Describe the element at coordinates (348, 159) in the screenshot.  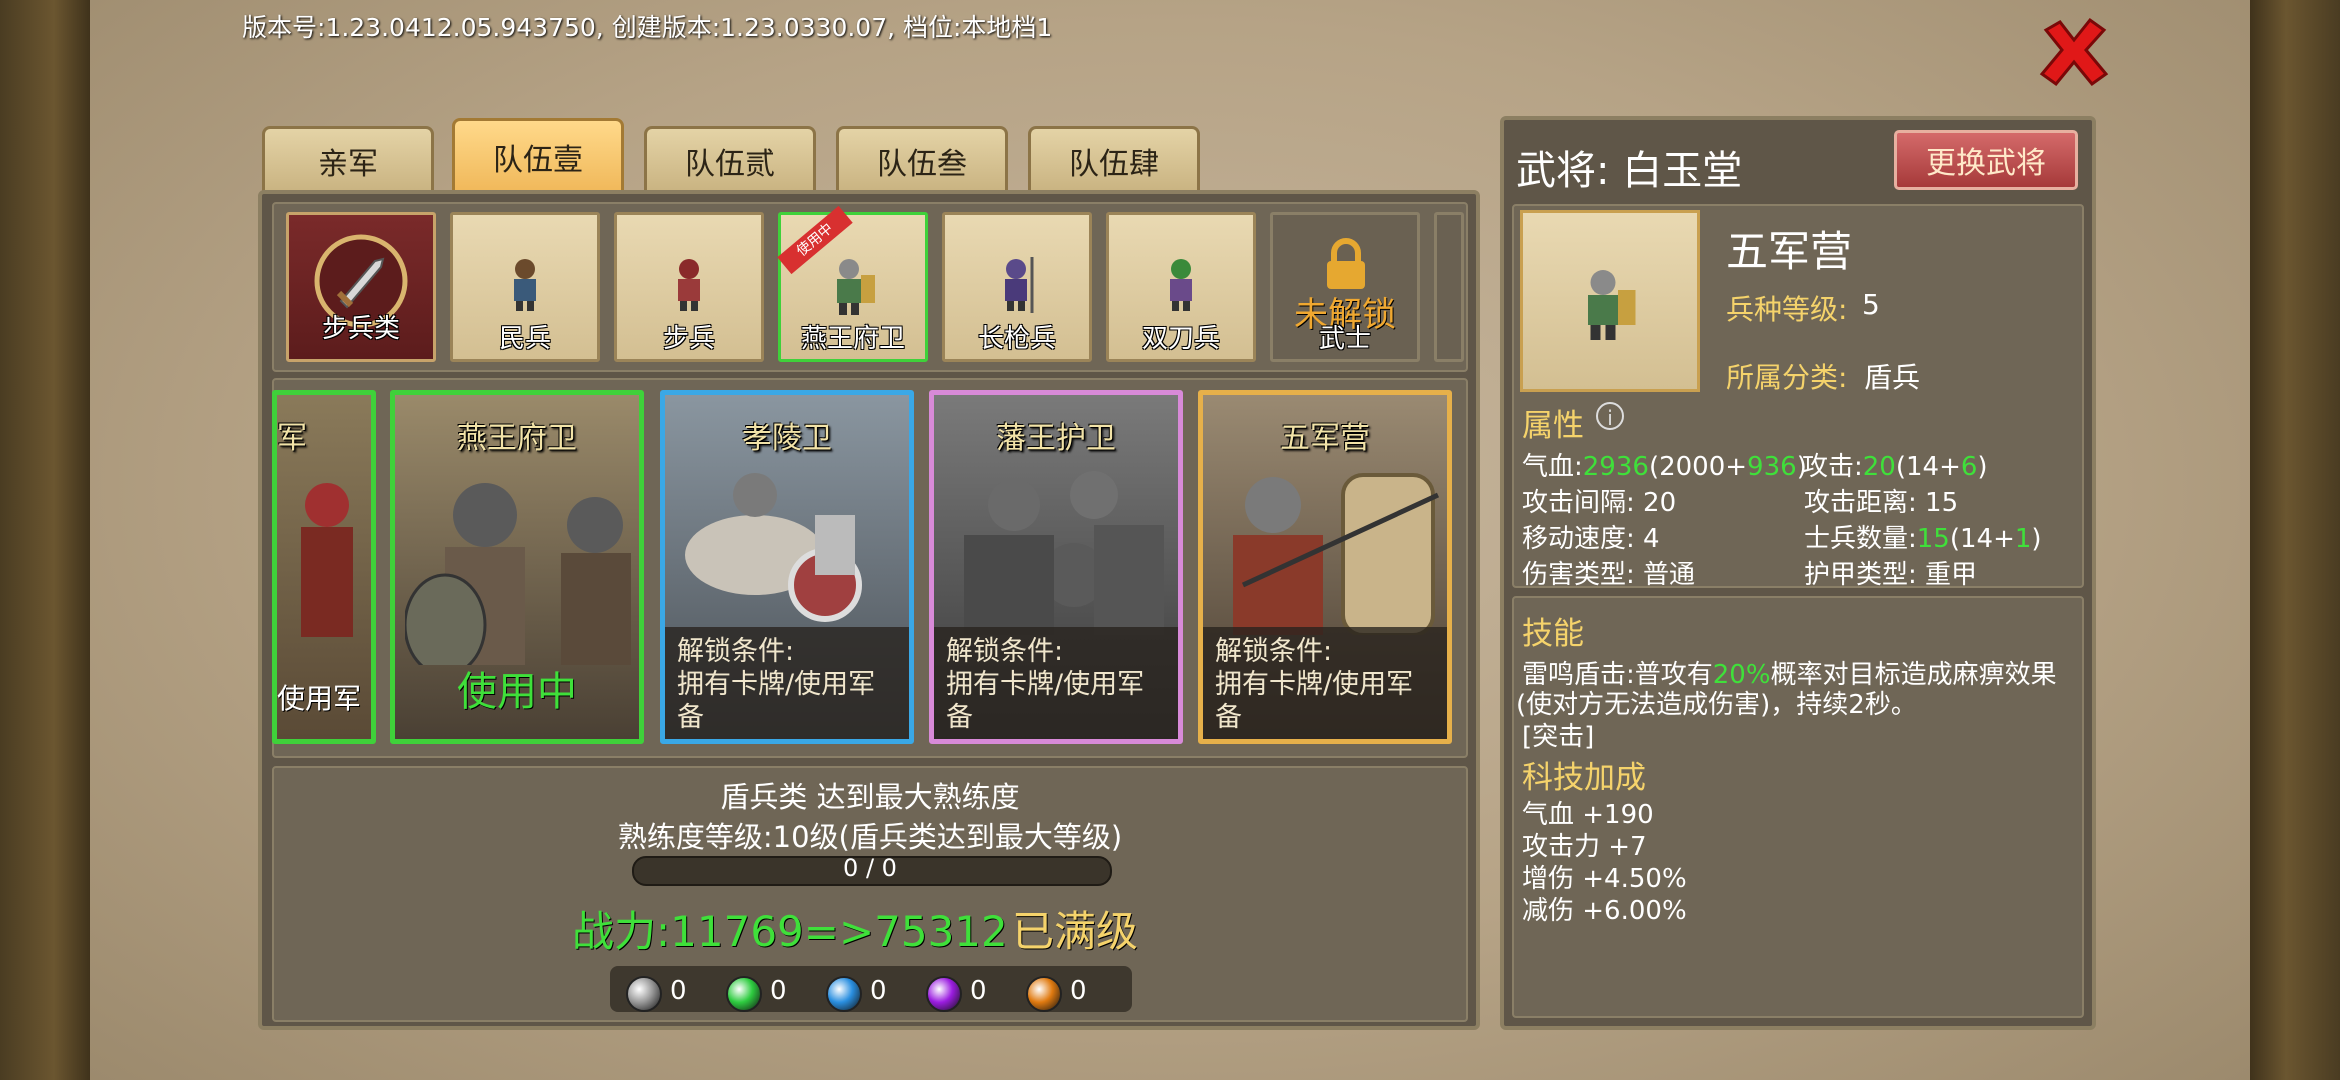
I see `tab-qinjun: 亲军` at that location.